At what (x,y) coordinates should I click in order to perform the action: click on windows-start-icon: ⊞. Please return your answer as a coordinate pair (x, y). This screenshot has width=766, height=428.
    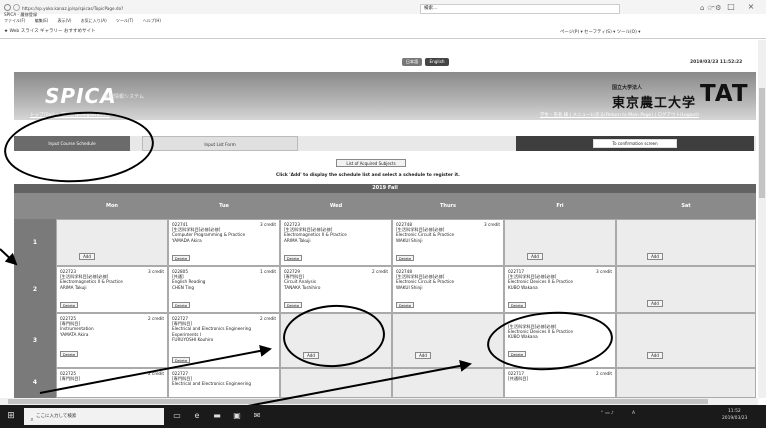
    Looking at the image, I should click on (11, 416).